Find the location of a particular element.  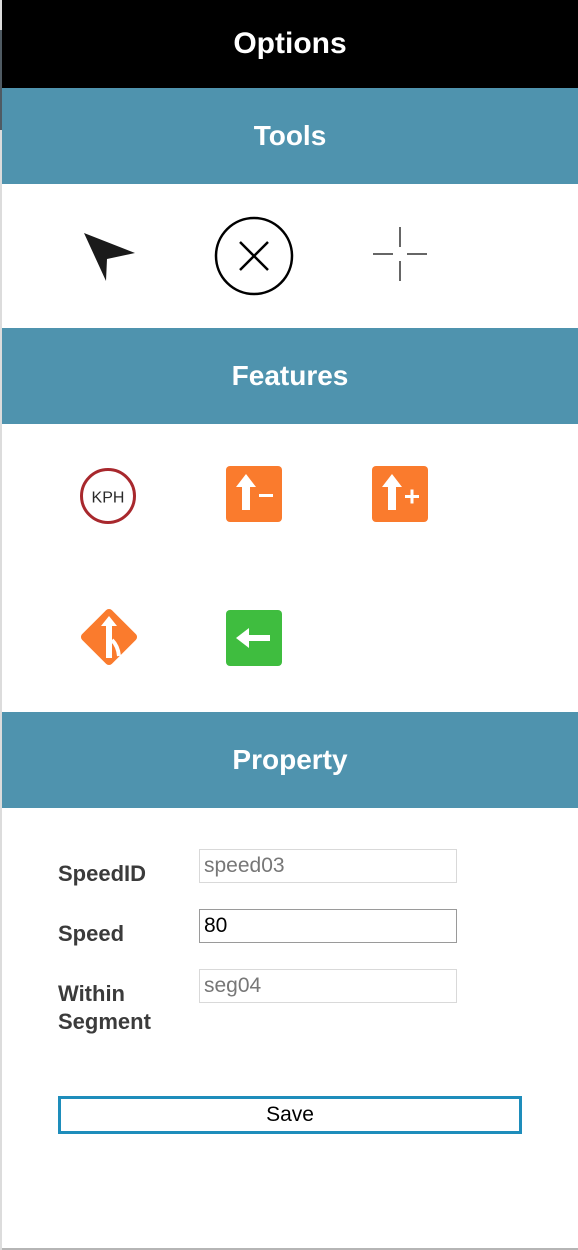

kph-label: KPH is located at coordinates (108, 498).